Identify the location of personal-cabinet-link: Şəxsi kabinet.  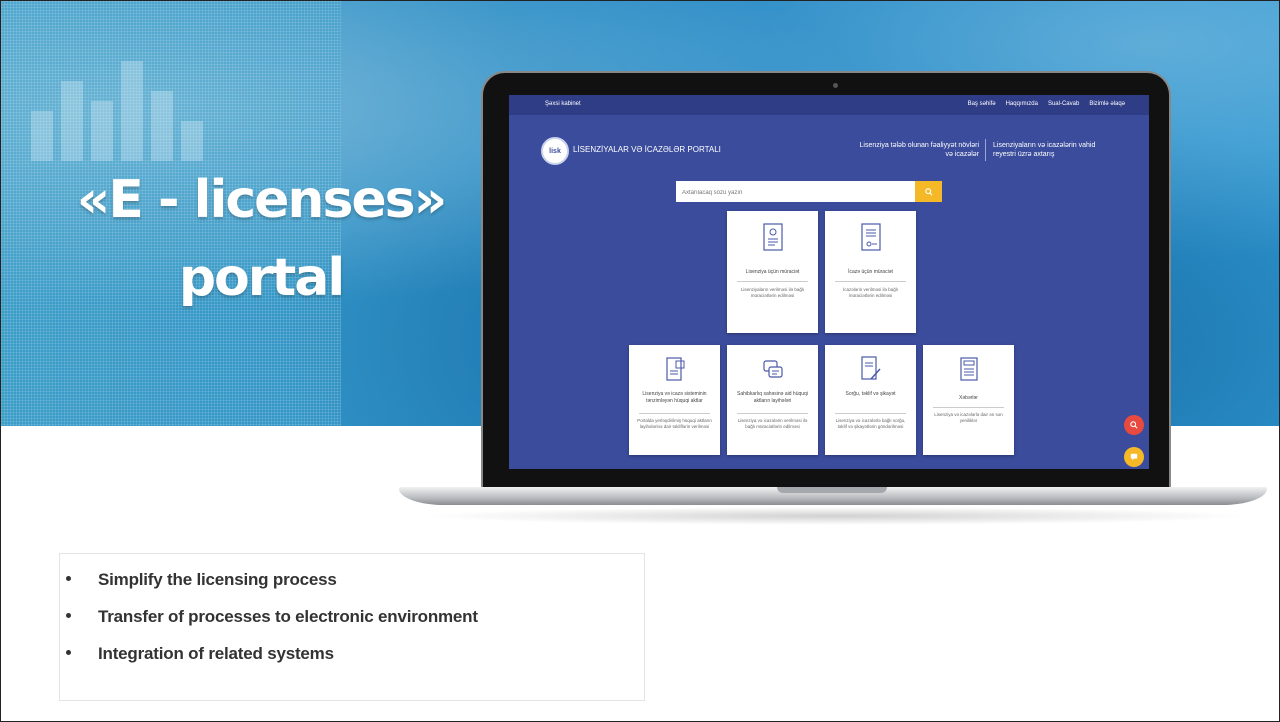
(563, 104).